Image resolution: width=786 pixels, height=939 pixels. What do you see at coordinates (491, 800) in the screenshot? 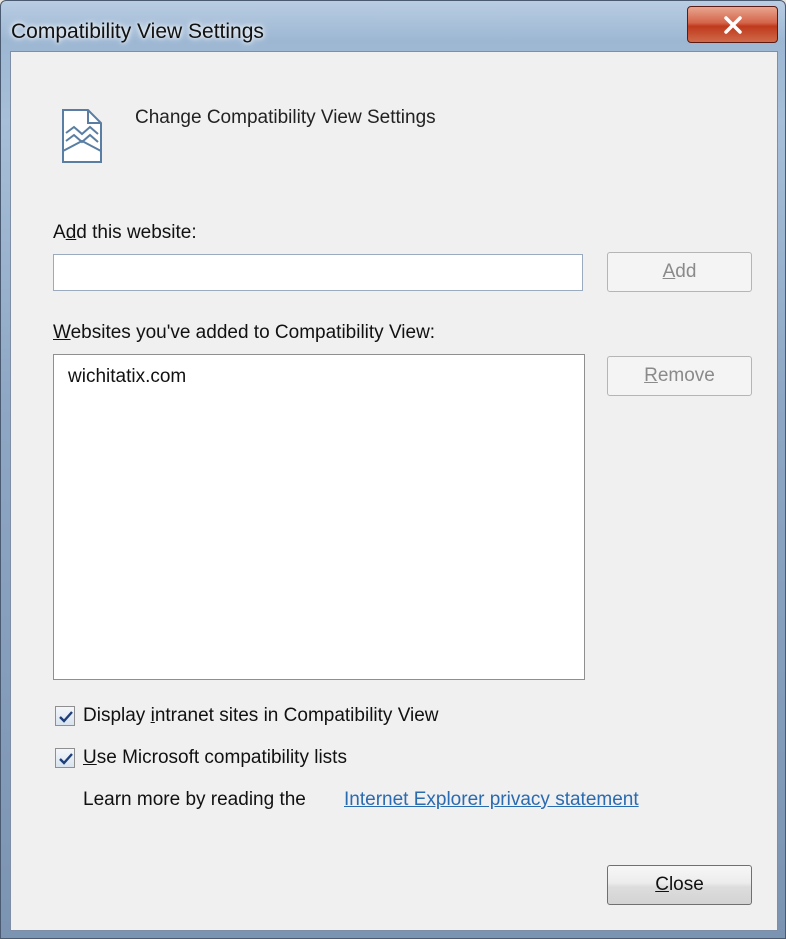
I see `privacy-statement-link: Internet Explorer privacy statement` at bounding box center [491, 800].